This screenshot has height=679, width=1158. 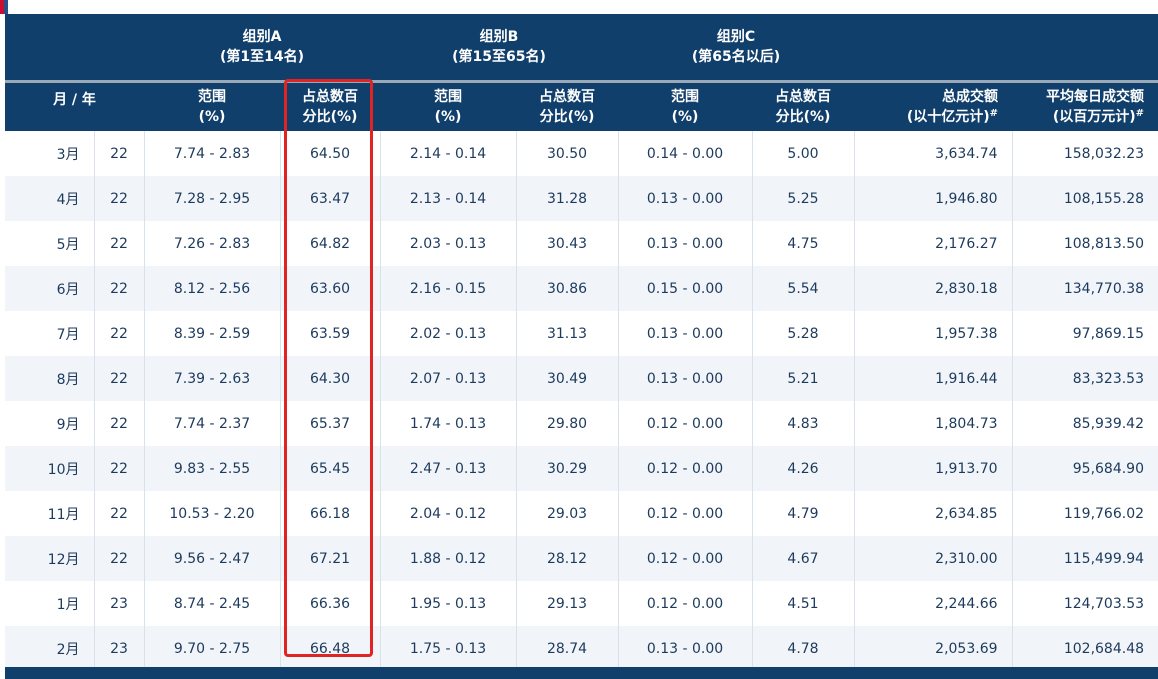 What do you see at coordinates (1095, 97) in the screenshot?
I see `col-daily-turnover-l1: 平均每日成交额` at bounding box center [1095, 97].